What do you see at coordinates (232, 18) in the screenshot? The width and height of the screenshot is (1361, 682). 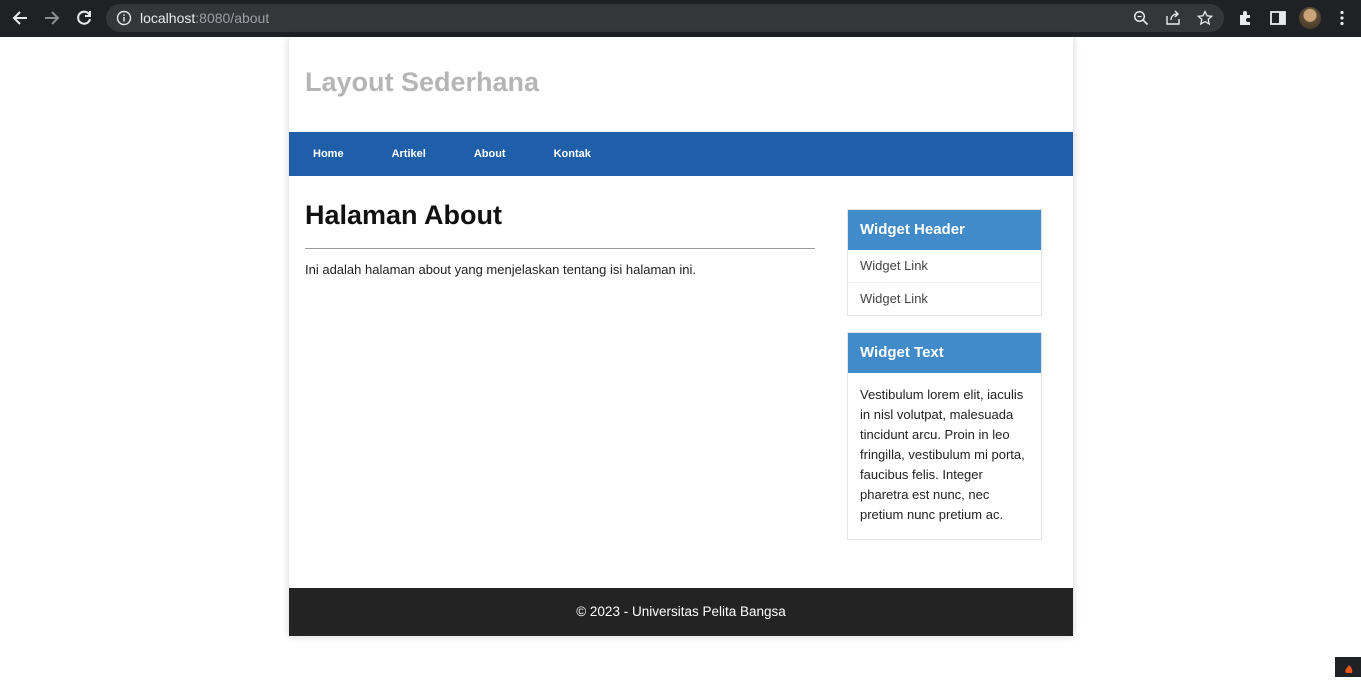 I see `url-path: :8080/about` at bounding box center [232, 18].